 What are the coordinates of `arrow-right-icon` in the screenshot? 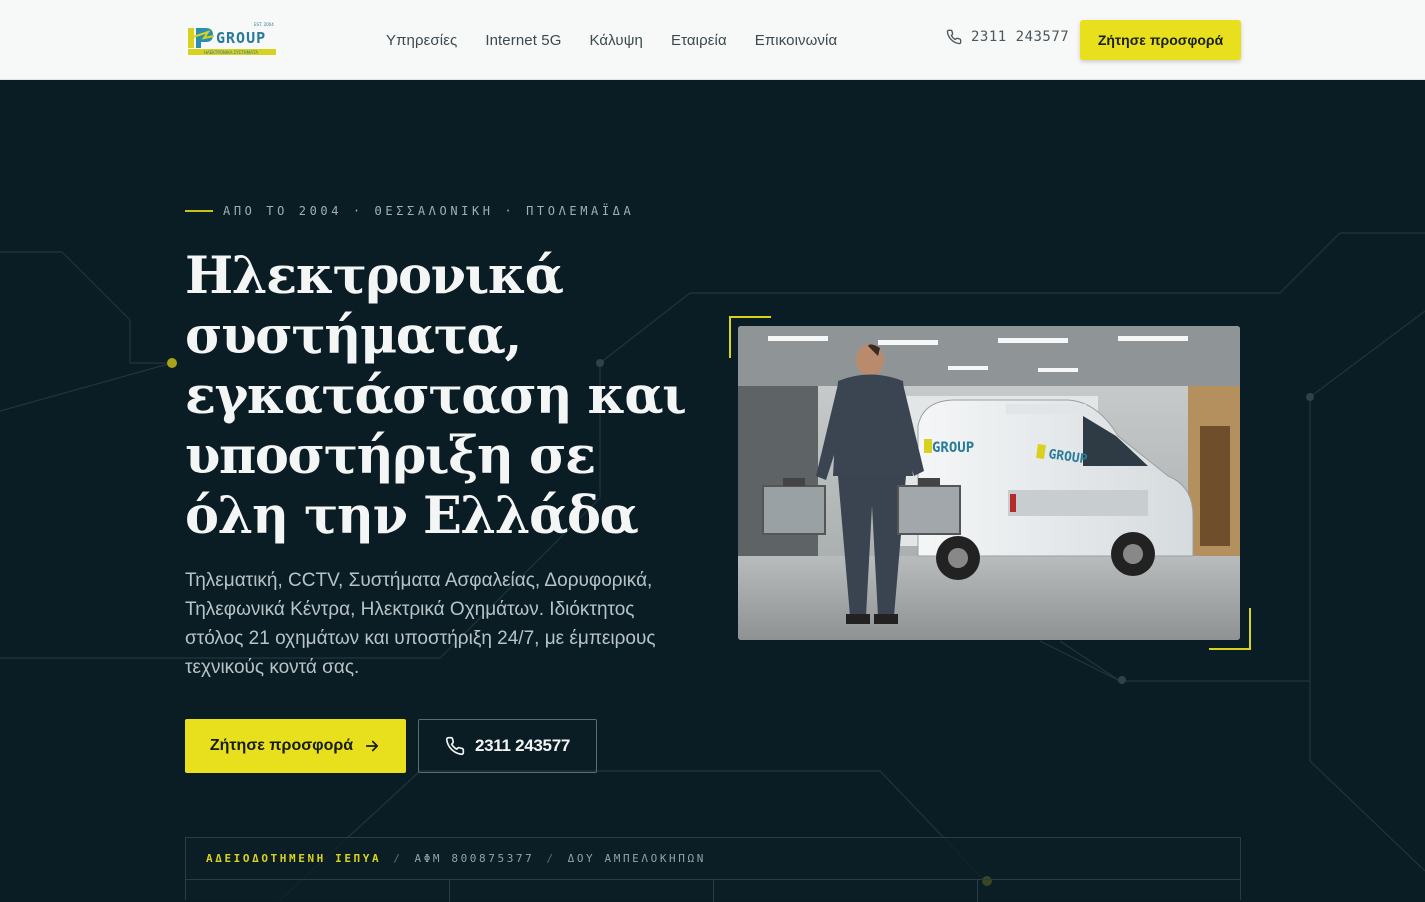 It's located at (372, 746).